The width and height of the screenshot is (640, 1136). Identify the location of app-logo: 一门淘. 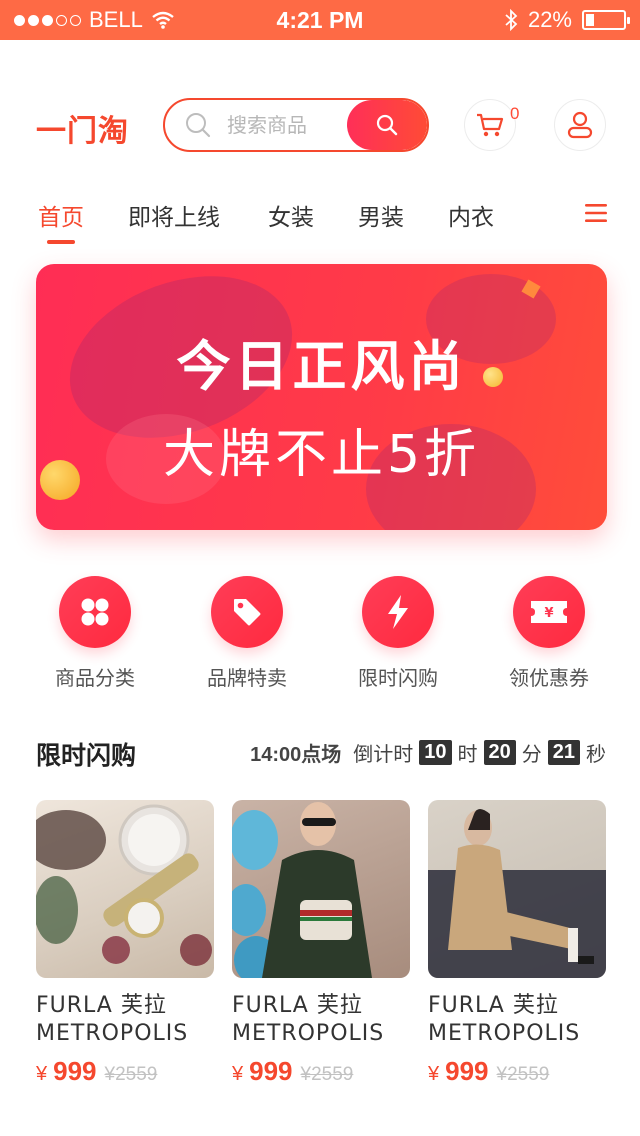
(82, 128).